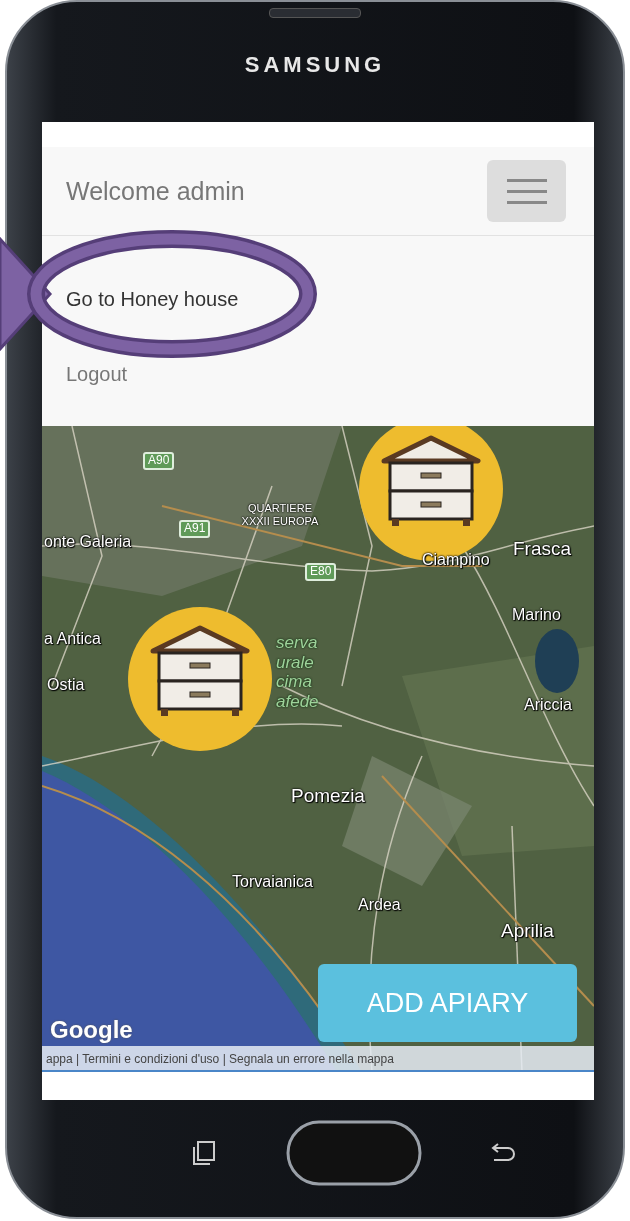  I want to click on place-label: Torvaianica, so click(272, 882).